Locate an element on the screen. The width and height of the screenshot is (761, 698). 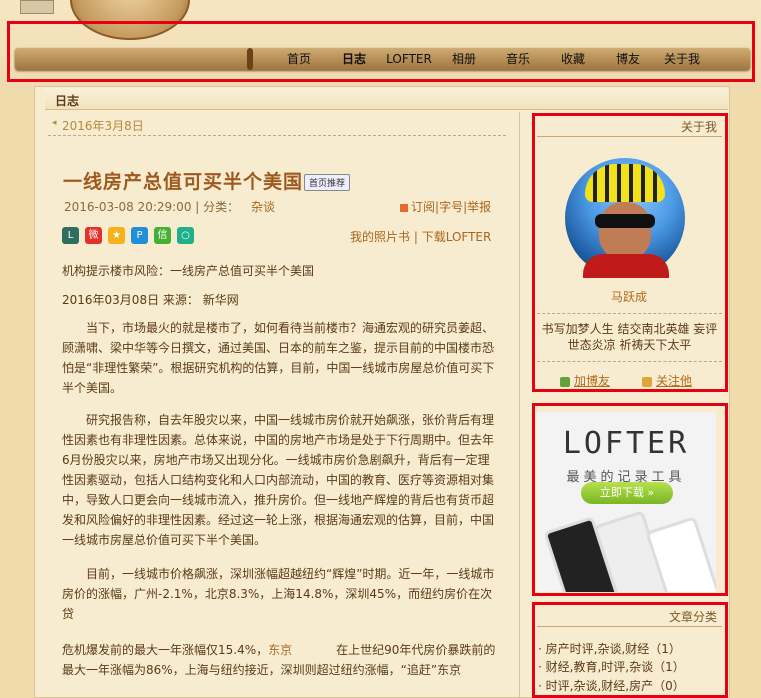
category-item-label: 时评,杂谈,财经,房产（0） is located at coordinates (615, 686).